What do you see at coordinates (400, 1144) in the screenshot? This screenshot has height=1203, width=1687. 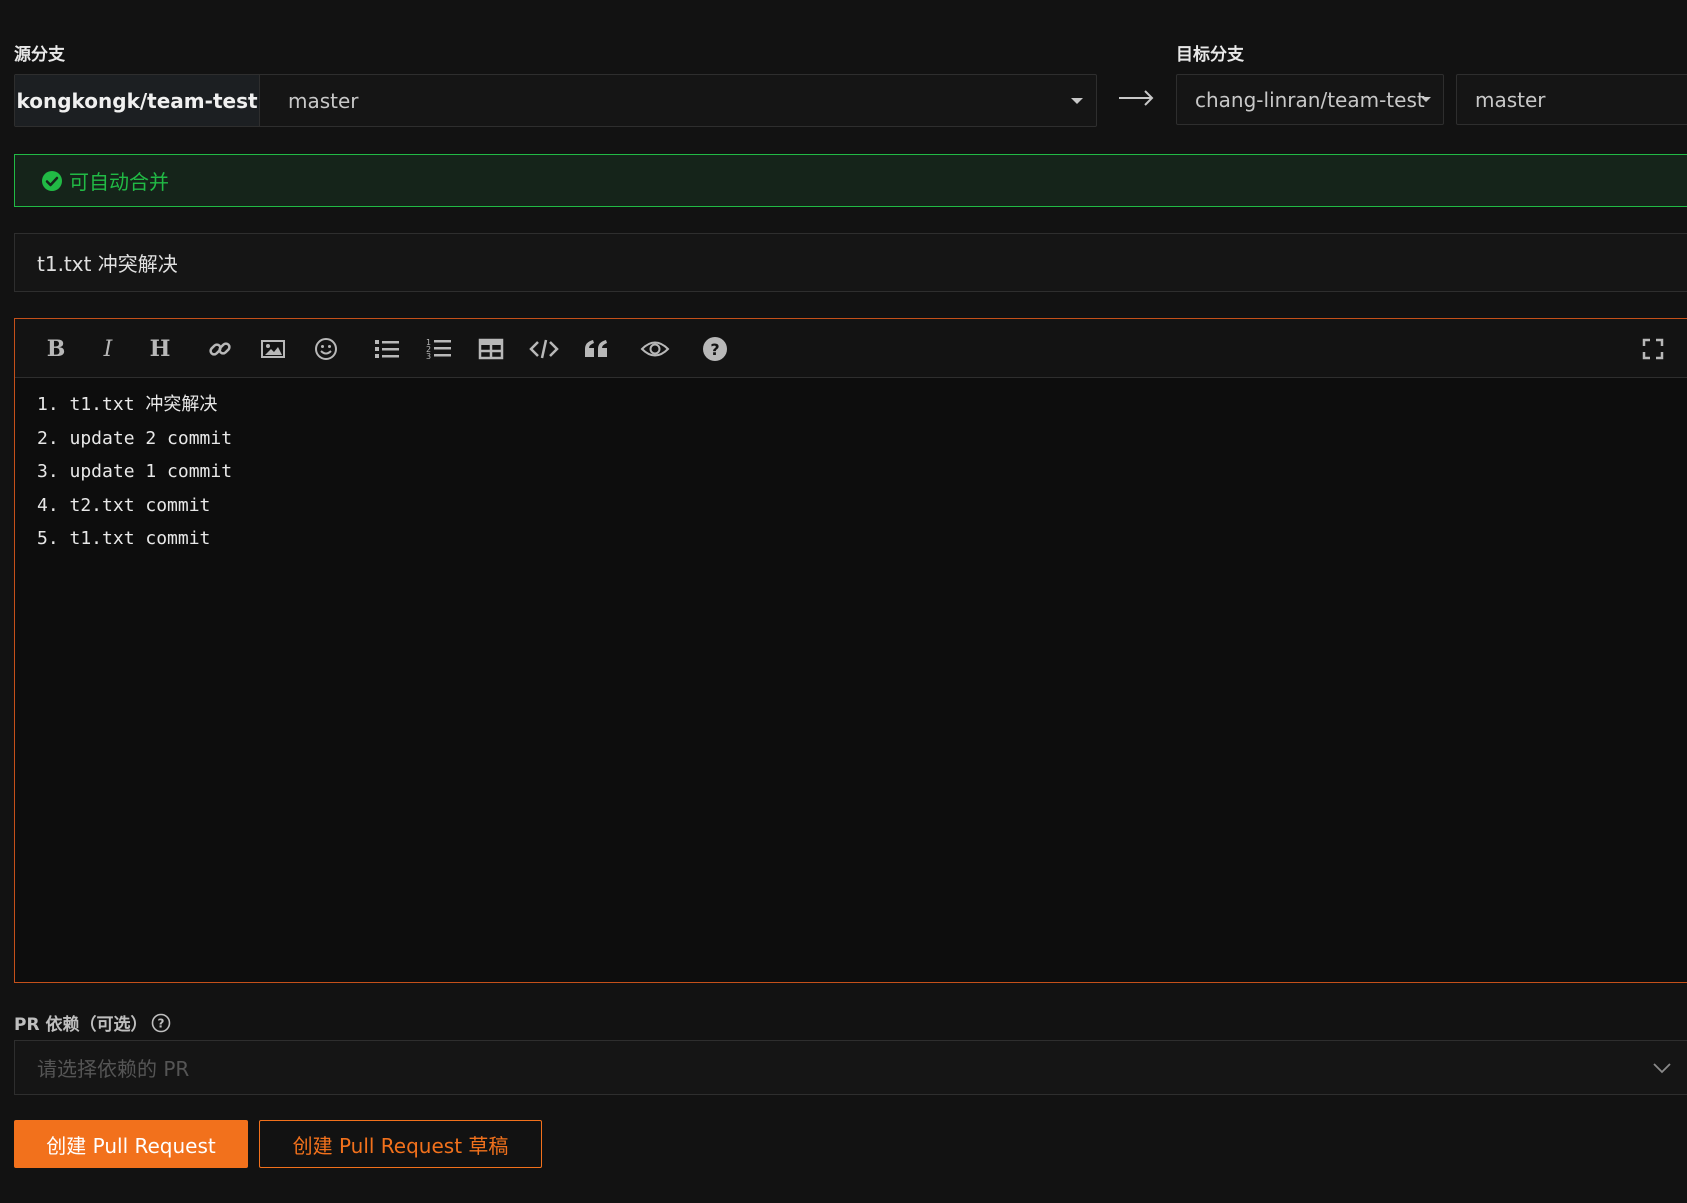 I see `create-pr-draft-button: 创建 Pull Request 草稿` at bounding box center [400, 1144].